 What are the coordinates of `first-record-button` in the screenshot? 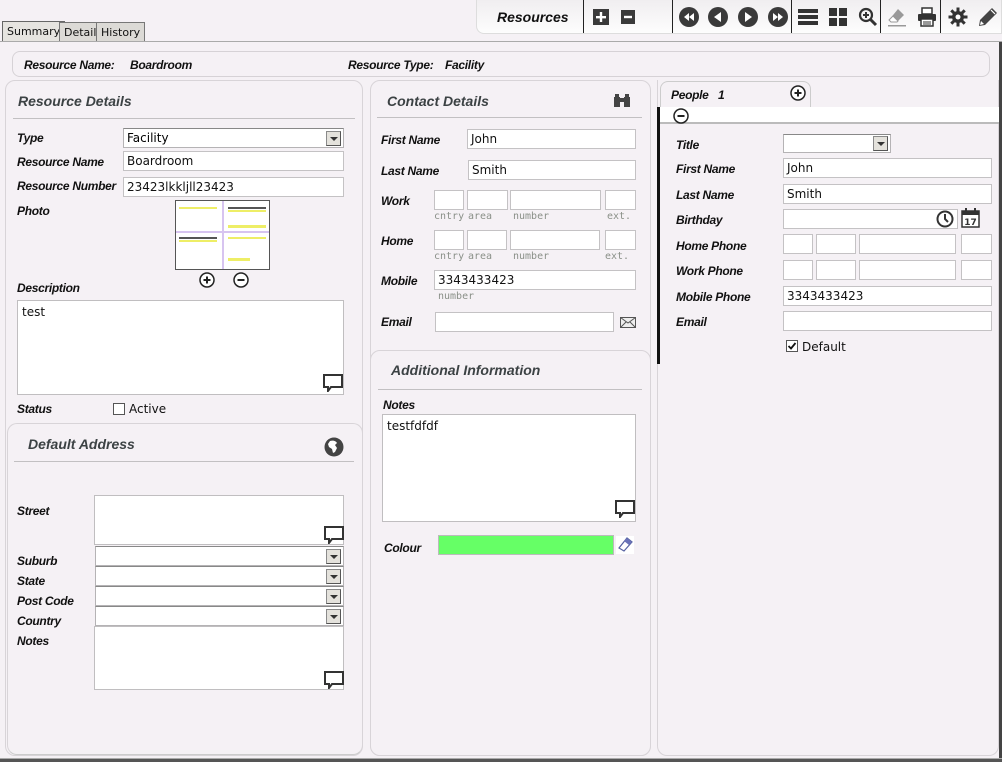 It's located at (689, 17).